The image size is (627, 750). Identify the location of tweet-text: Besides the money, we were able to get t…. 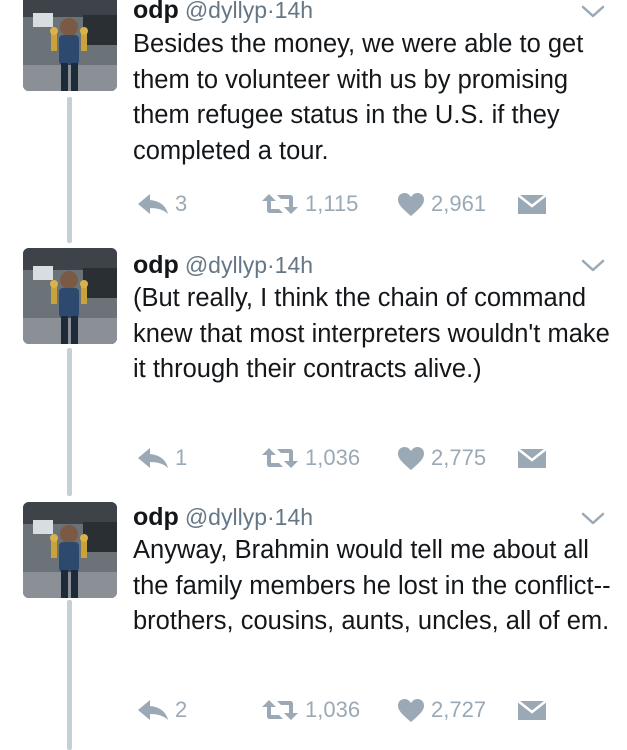
(358, 97).